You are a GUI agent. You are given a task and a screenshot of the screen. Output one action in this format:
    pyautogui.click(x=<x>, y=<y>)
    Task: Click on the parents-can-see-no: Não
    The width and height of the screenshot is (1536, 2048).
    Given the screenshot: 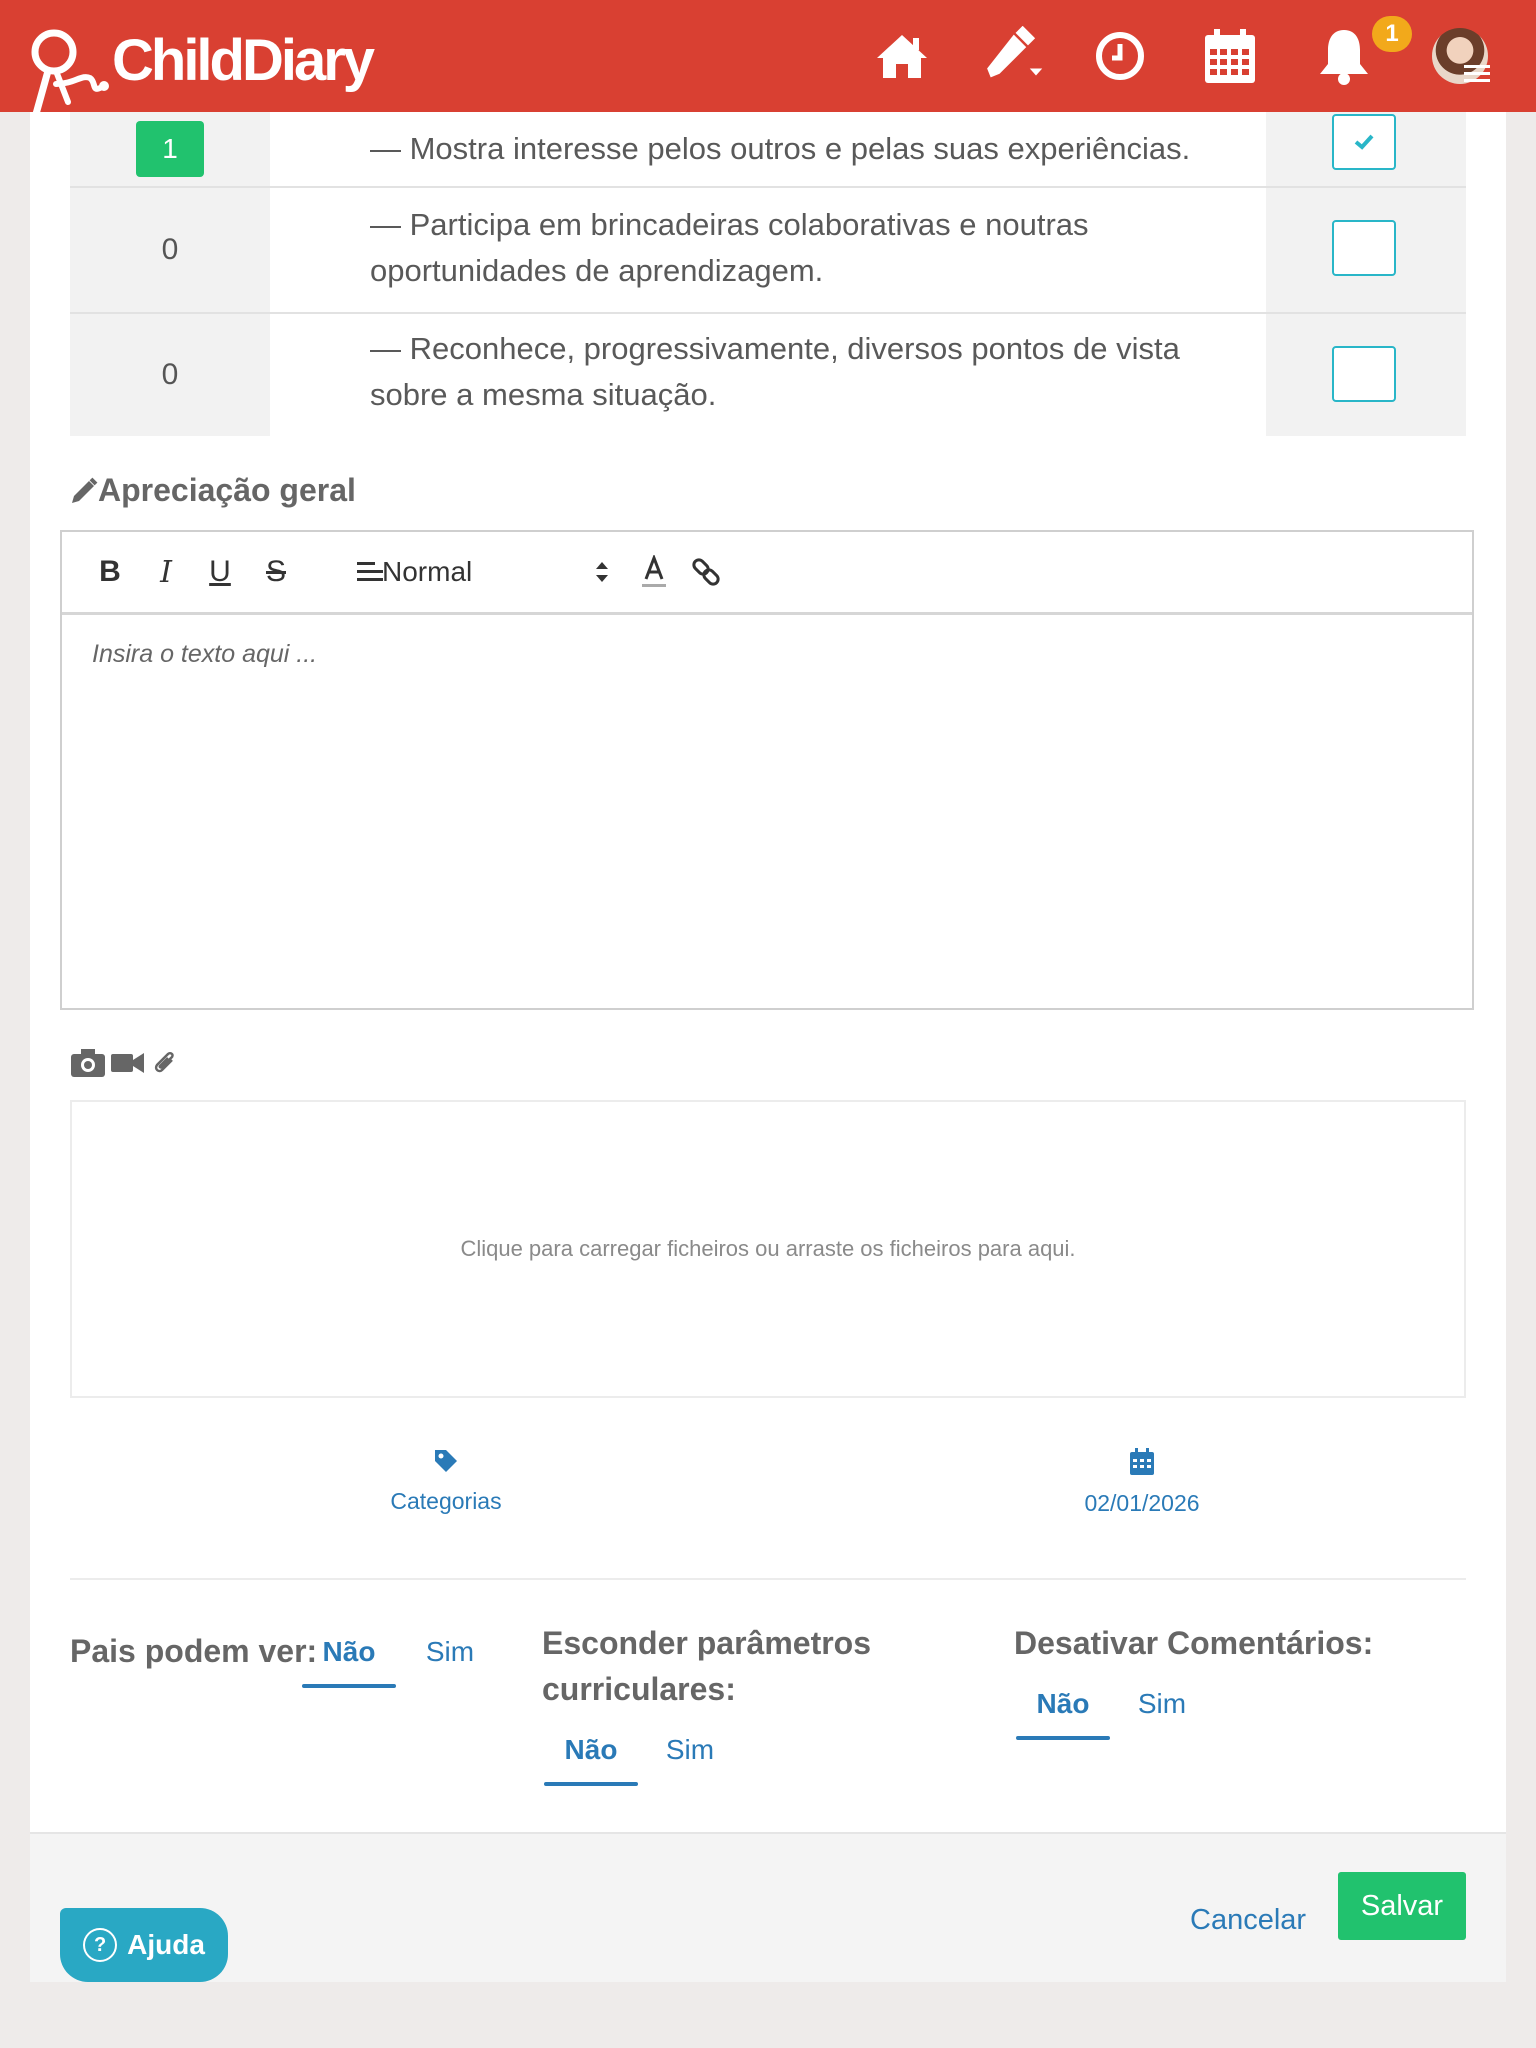 What is the action you would take?
    pyautogui.click(x=349, y=1652)
    